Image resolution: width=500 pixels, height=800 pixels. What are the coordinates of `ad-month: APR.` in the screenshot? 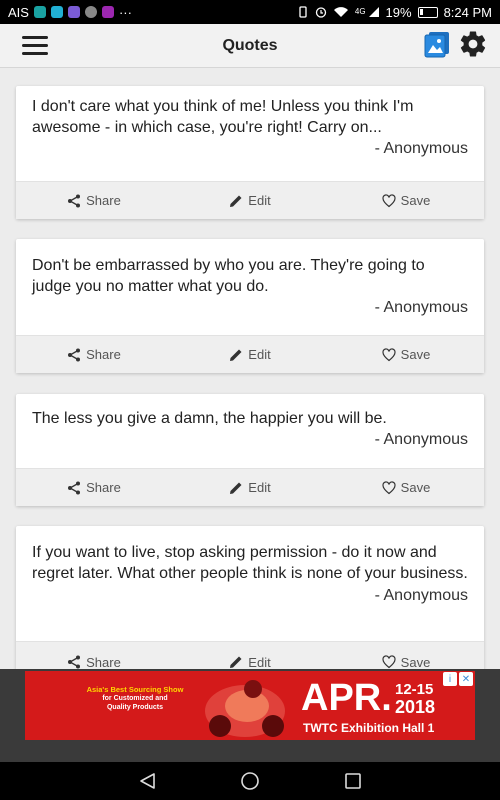 It's located at (346, 698).